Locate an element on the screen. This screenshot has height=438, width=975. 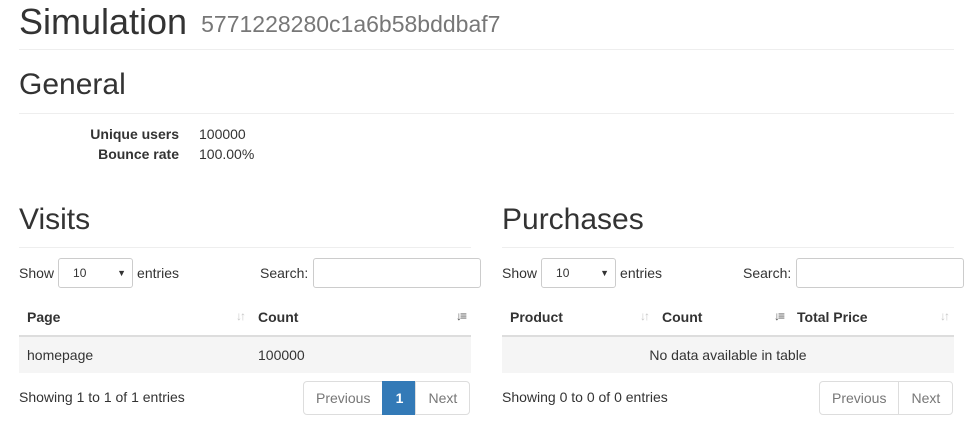
stat-row-bounce-rate: Bounce rate 100.00% is located at coordinates (219, 154).